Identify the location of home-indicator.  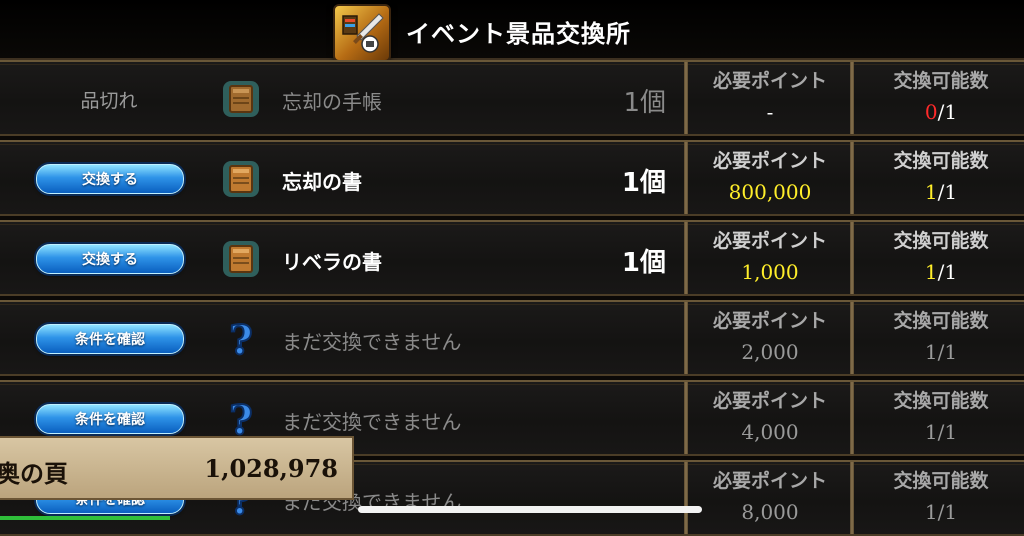
(530, 509).